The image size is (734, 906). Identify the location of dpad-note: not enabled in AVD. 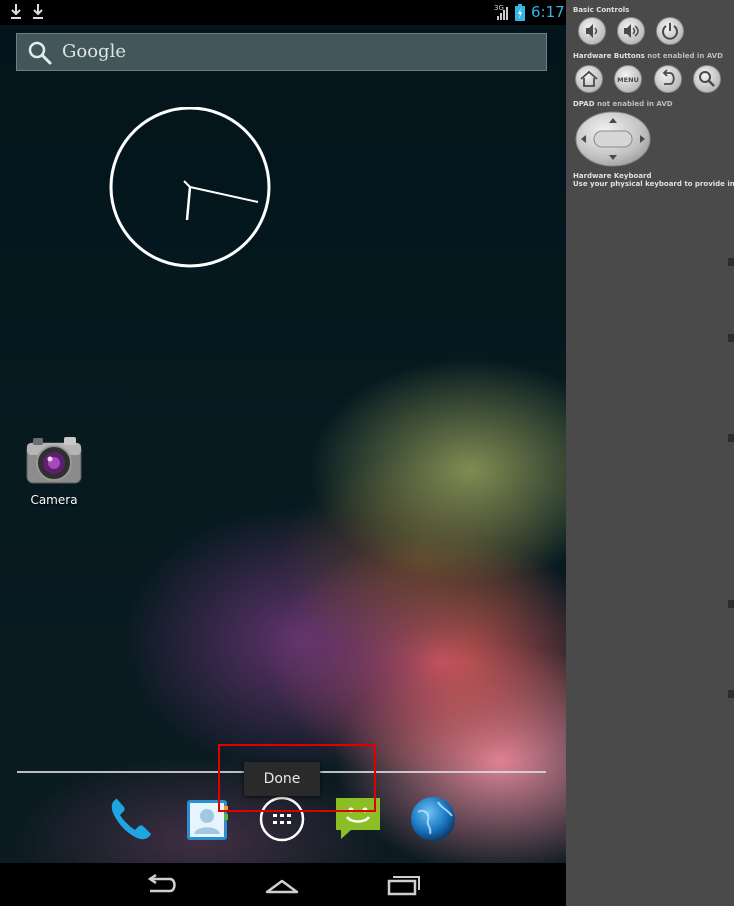
(634, 104).